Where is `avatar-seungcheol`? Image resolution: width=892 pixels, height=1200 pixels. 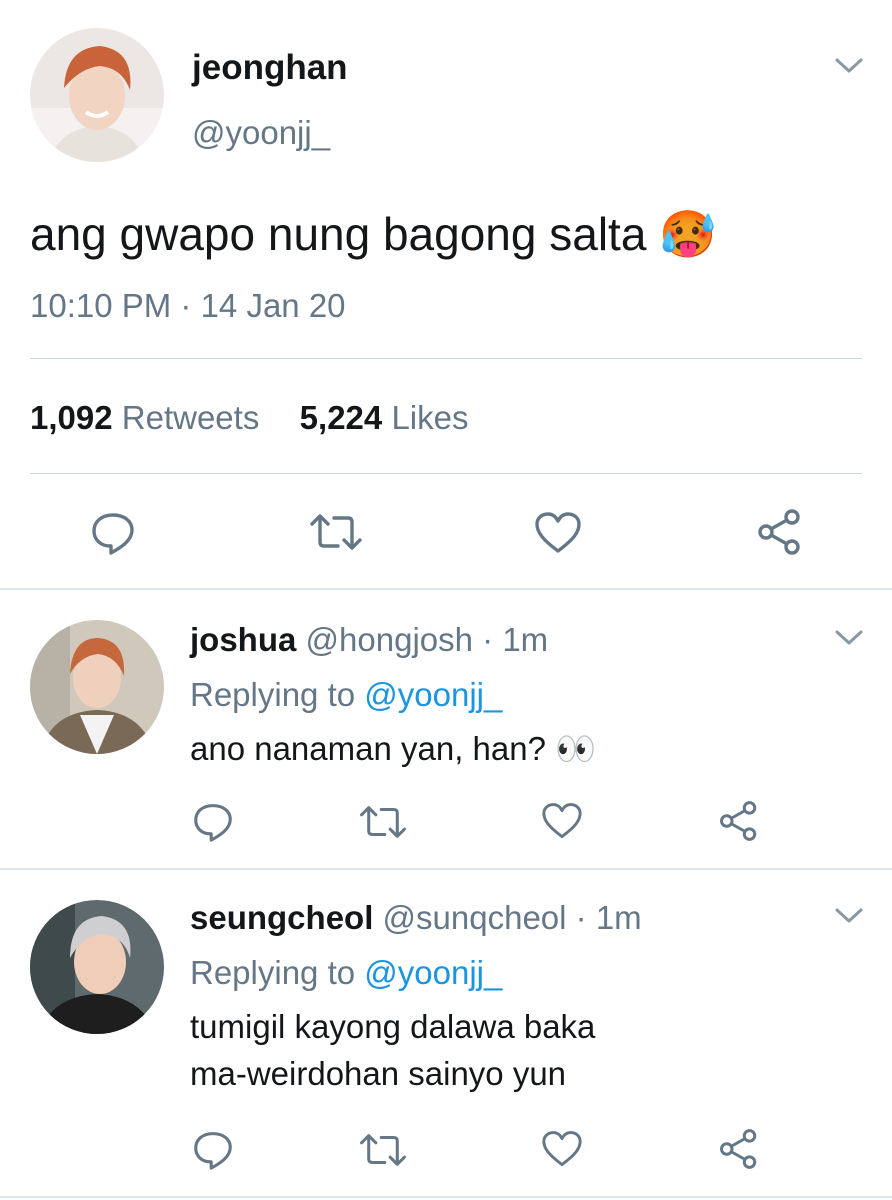 avatar-seungcheol is located at coordinates (97, 967).